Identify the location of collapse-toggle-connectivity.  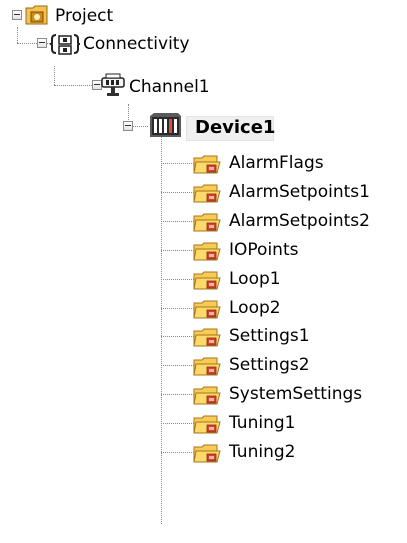
(42, 43).